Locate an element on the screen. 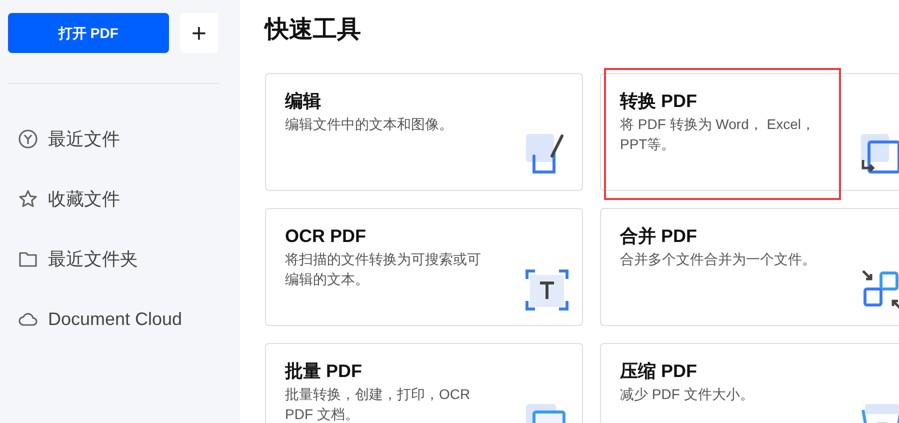  open-pdf-button: 打开 PDF is located at coordinates (88, 33).